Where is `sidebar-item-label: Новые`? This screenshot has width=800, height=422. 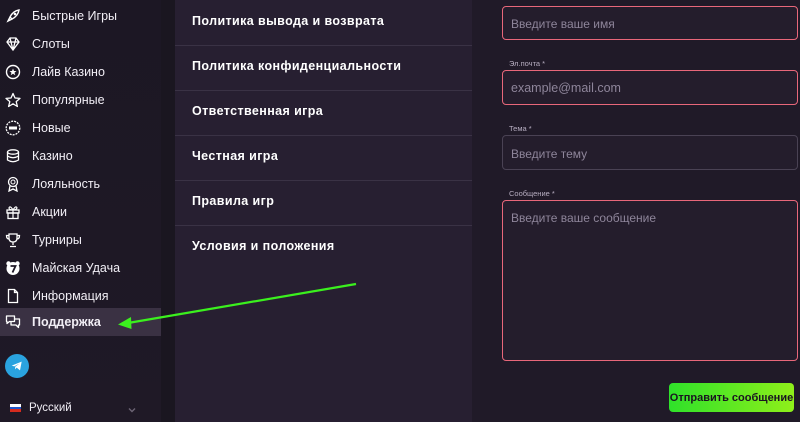
sidebar-item-label: Новые is located at coordinates (51, 128).